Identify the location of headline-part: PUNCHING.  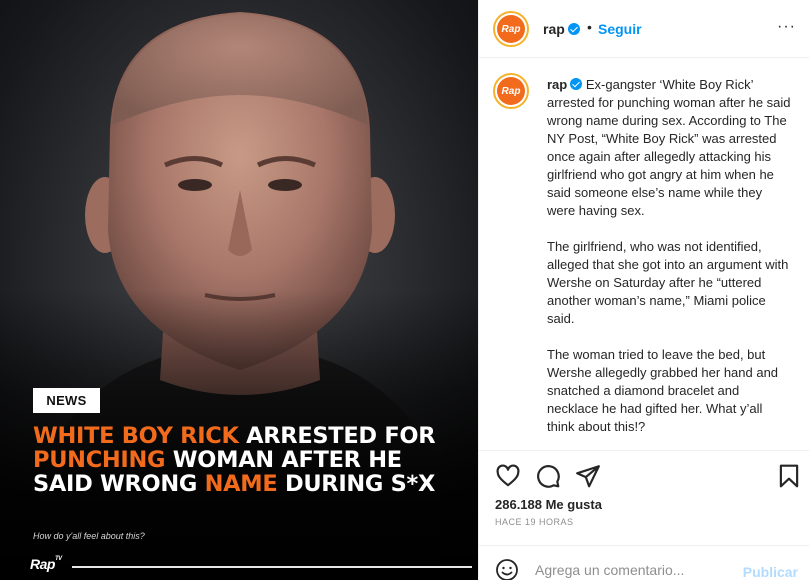
(99, 460).